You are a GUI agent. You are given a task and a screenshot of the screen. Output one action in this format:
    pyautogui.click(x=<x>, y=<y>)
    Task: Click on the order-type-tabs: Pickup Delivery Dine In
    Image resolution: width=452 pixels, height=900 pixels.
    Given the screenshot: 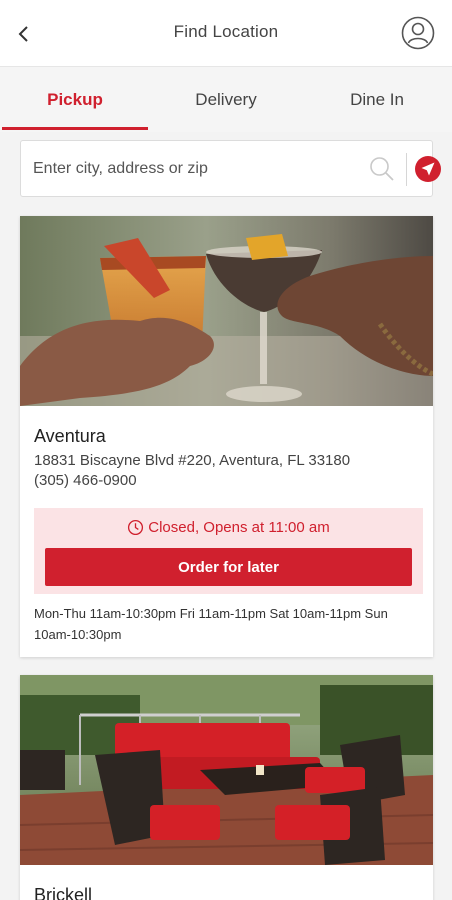 What is the action you would take?
    pyautogui.click(x=226, y=99)
    